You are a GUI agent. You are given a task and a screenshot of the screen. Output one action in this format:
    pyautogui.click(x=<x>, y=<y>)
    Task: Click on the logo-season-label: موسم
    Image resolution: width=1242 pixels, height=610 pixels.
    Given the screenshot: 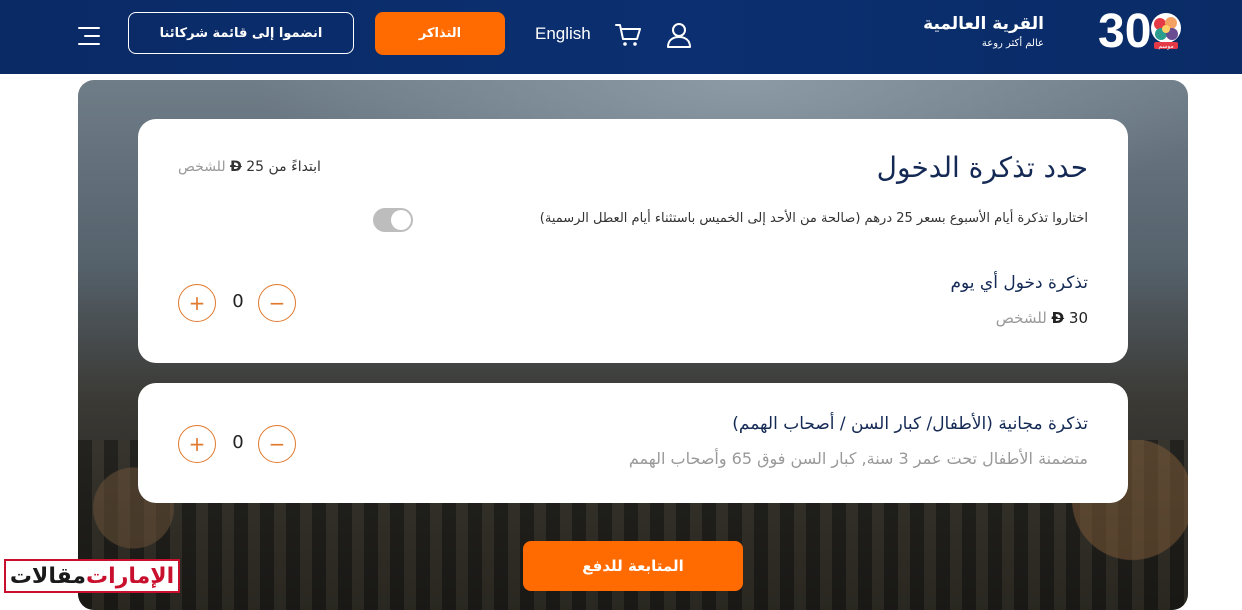 What is the action you would take?
    pyautogui.click(x=1165, y=46)
    